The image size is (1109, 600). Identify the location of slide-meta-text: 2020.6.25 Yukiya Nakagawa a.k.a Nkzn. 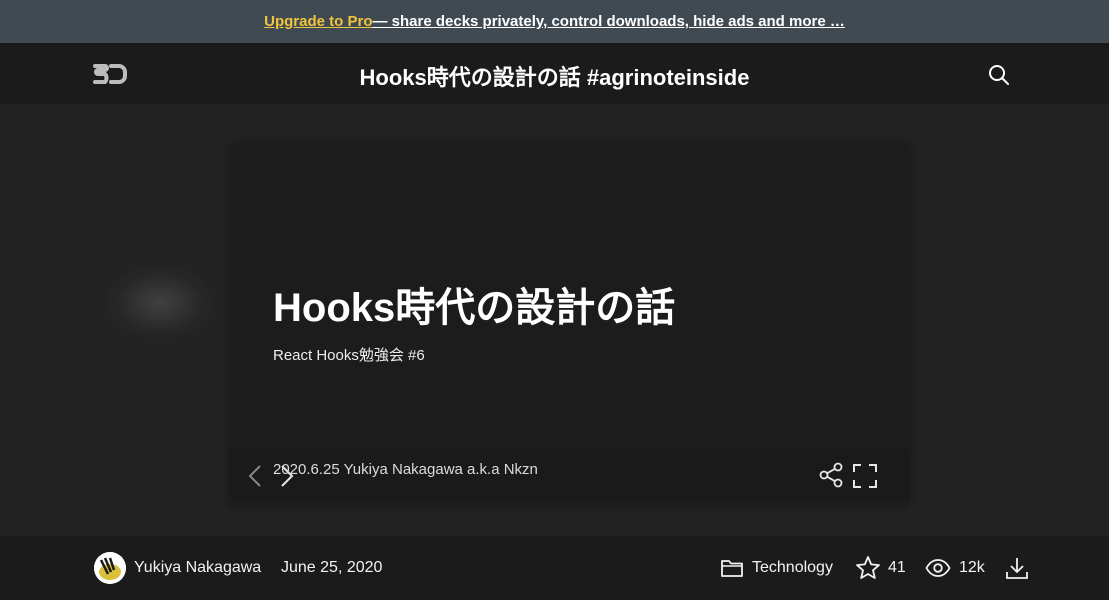
(405, 469).